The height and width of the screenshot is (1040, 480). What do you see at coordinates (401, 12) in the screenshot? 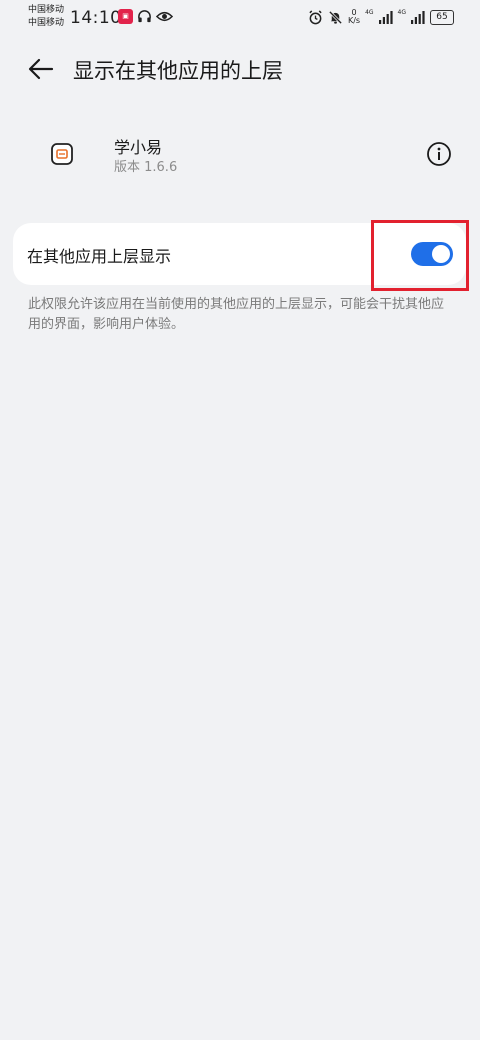
I see `signal-2-label: 4G` at bounding box center [401, 12].